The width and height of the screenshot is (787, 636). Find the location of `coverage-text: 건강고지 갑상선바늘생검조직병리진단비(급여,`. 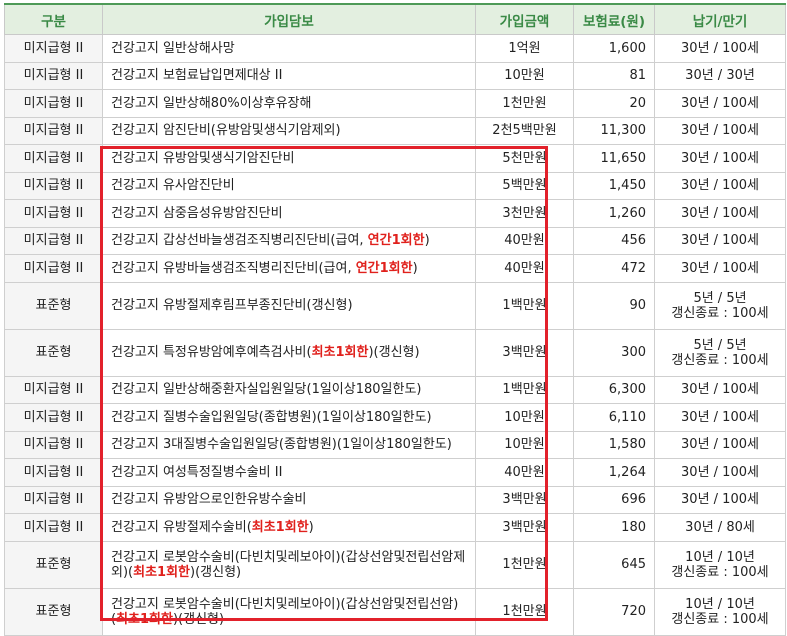

coverage-text: 건강고지 갑상선바늘생검조직병리진단비(급여, is located at coordinates (239, 241).